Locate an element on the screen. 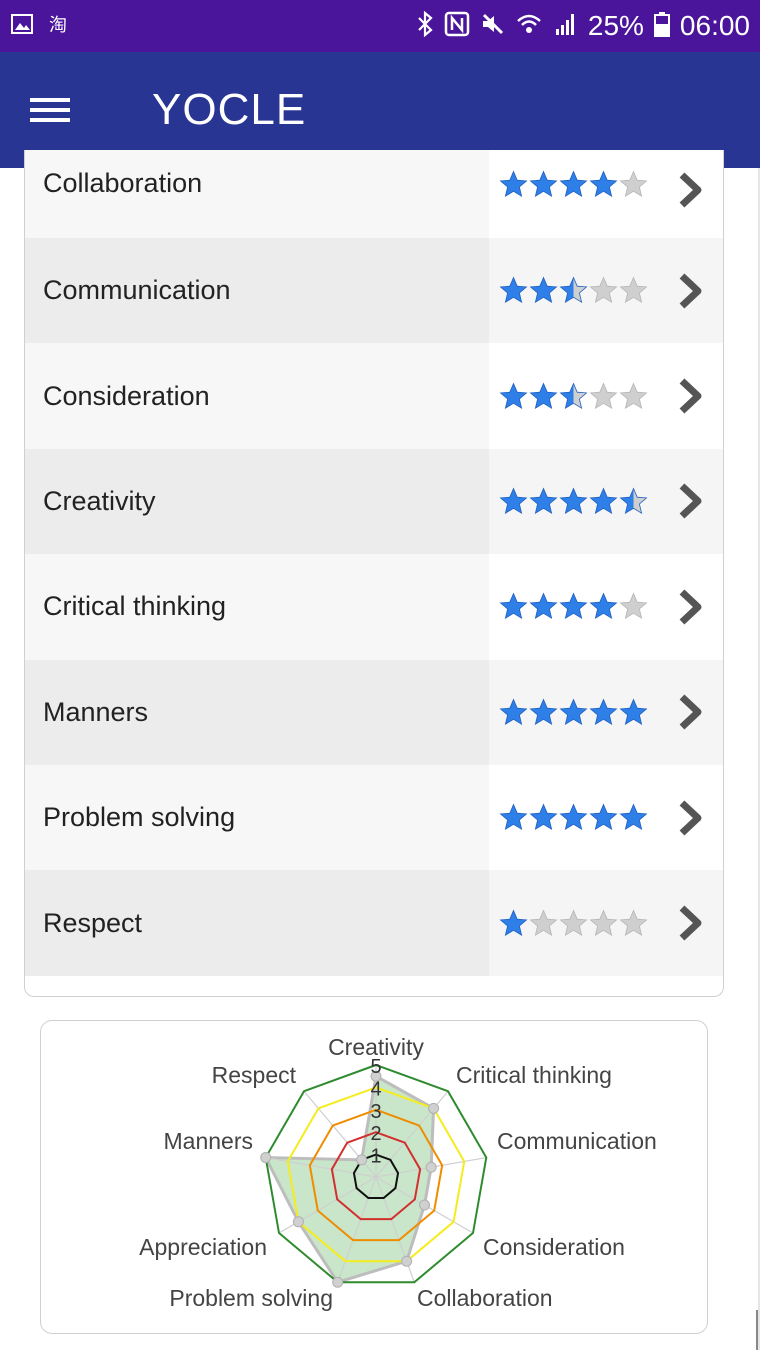 The image size is (760, 1350). skill-row: Critical thinking is located at coordinates (374, 607).